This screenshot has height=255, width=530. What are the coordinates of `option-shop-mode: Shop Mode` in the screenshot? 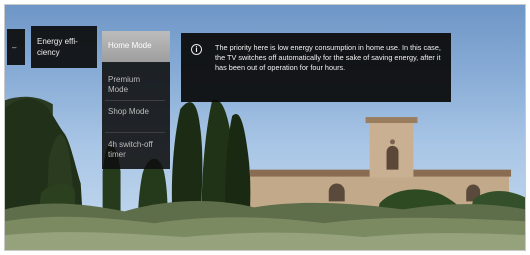 It's located at (135, 112).